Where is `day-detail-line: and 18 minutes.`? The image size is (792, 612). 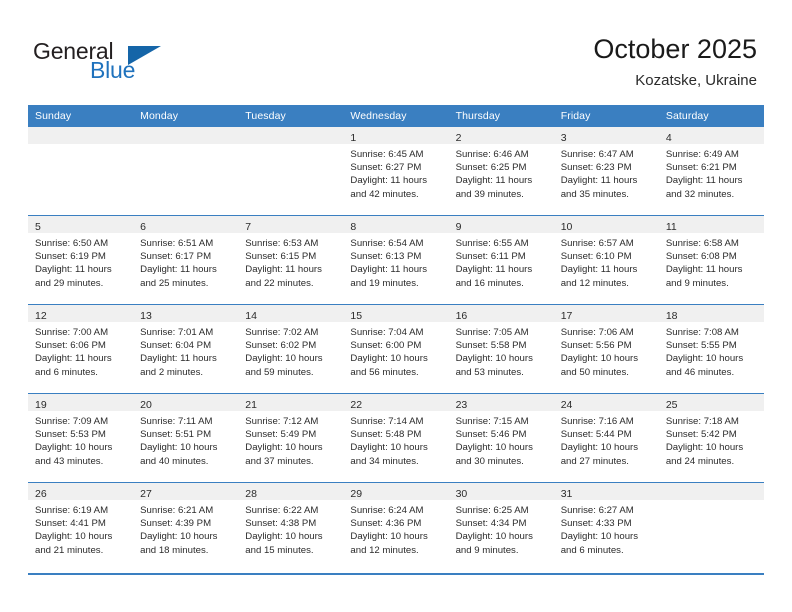 day-detail-line: and 18 minutes. is located at coordinates (174, 550).